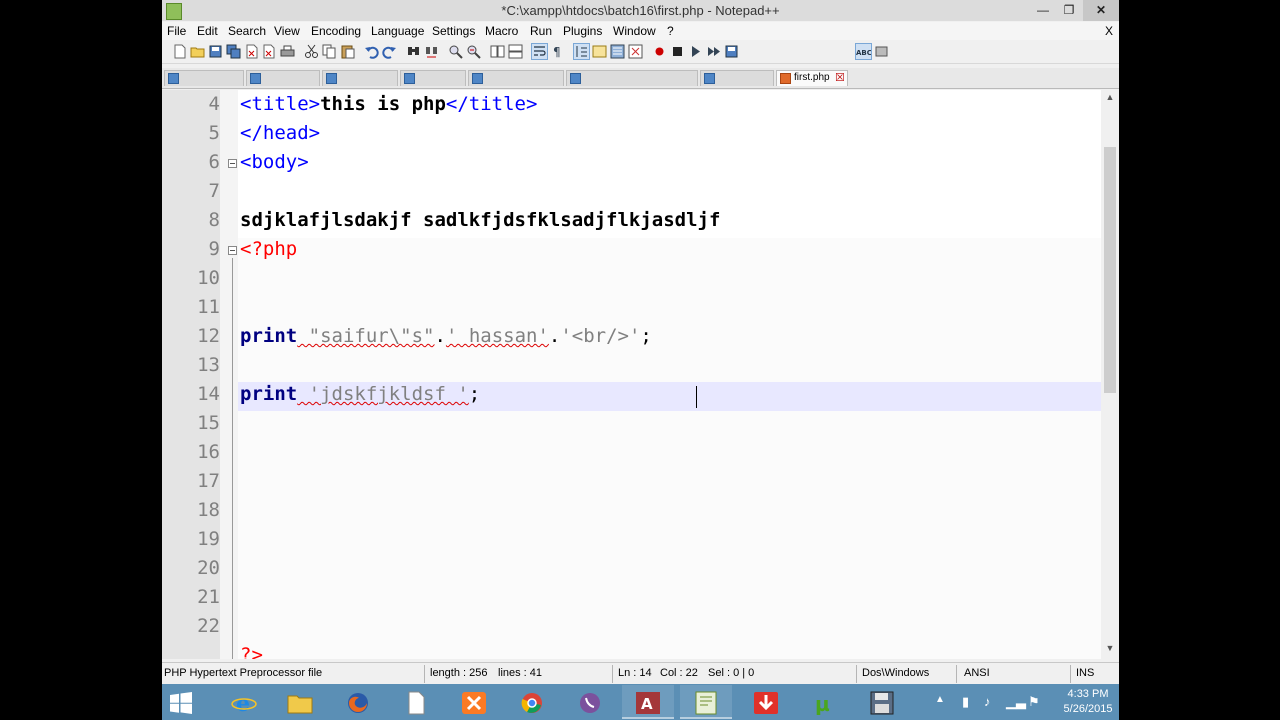 The width and height of the screenshot is (1280, 720). What do you see at coordinates (383, 394) in the screenshot?
I see `string-literal: 'jdskfjkldsf '` at bounding box center [383, 394].